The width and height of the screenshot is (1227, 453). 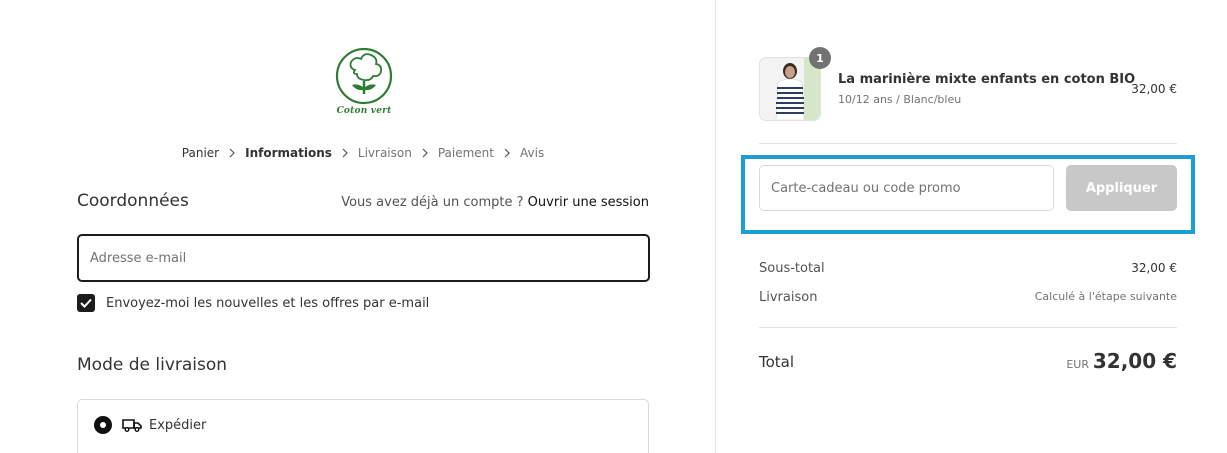 I want to click on breadcrumb-panier: Panier, so click(x=200, y=153).